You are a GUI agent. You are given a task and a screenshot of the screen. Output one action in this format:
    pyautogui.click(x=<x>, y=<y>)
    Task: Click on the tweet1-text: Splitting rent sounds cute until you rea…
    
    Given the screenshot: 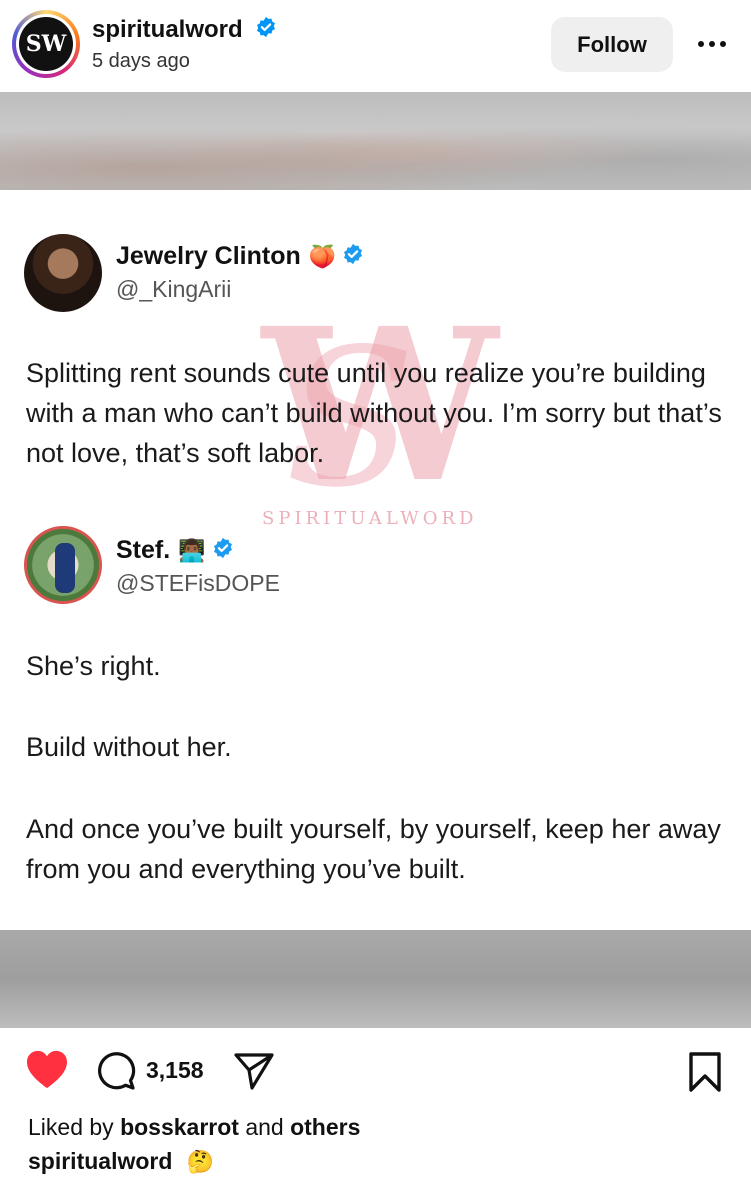 What is the action you would take?
    pyautogui.click(x=374, y=413)
    